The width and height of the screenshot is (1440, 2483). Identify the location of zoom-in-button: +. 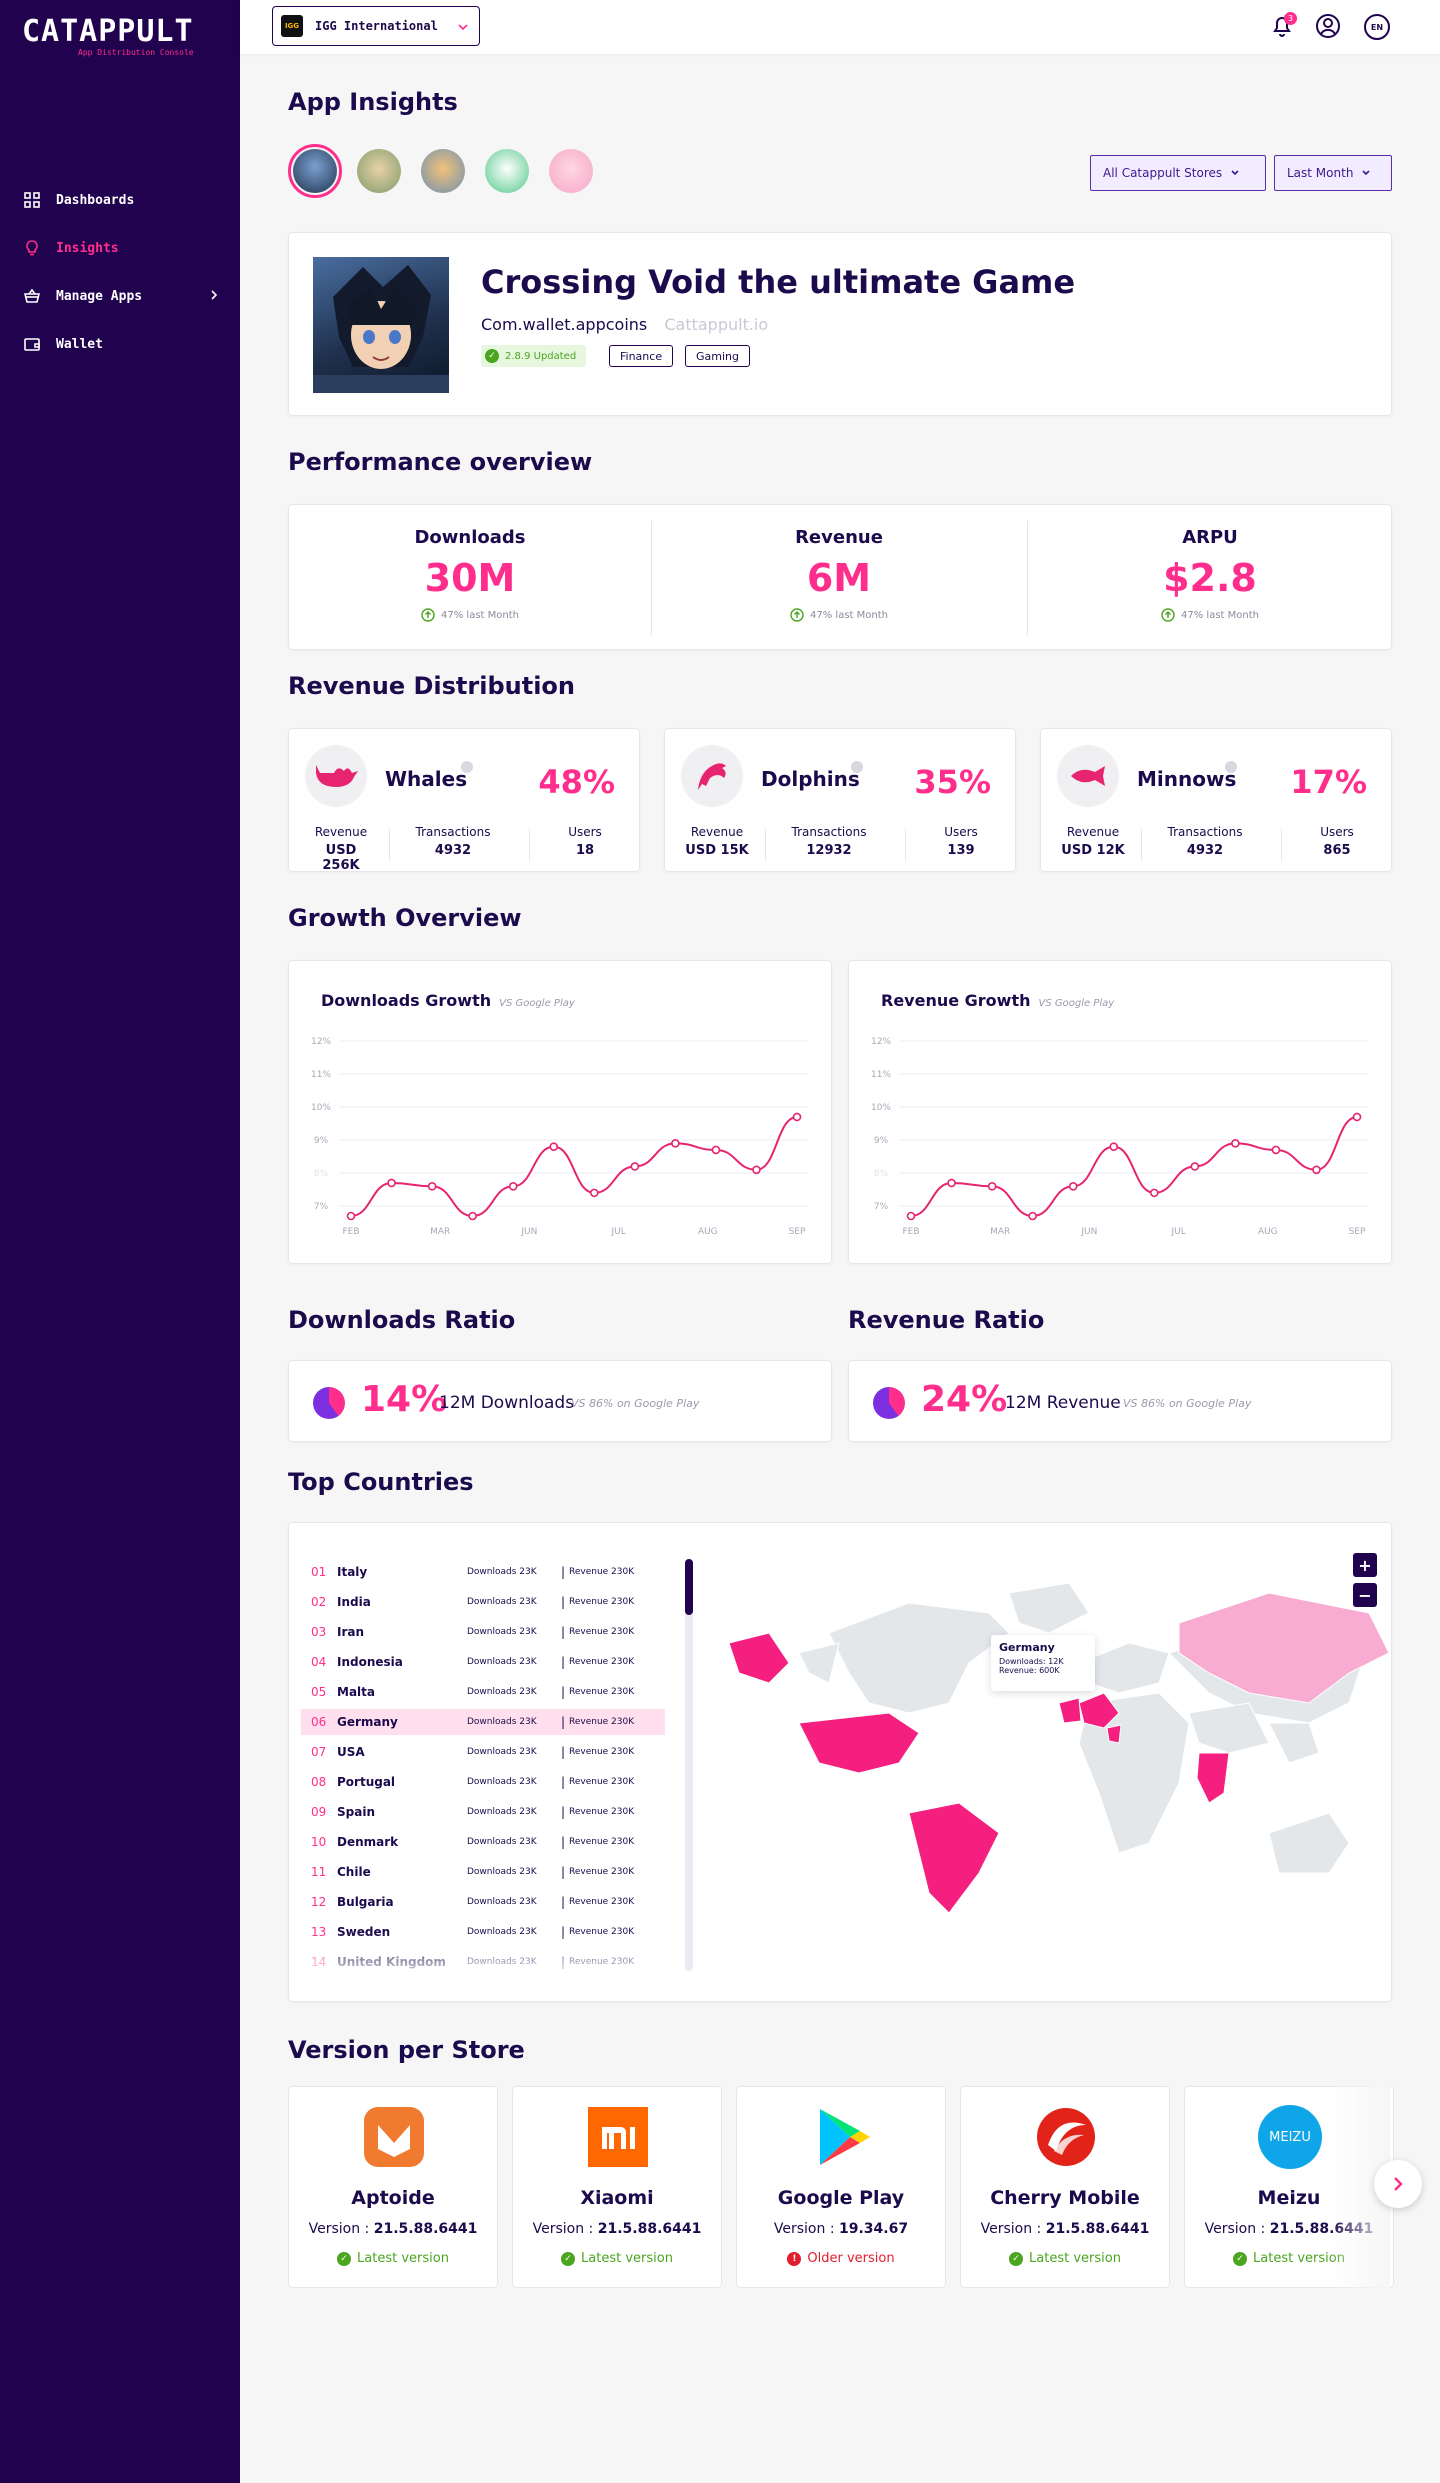
(1365, 1565).